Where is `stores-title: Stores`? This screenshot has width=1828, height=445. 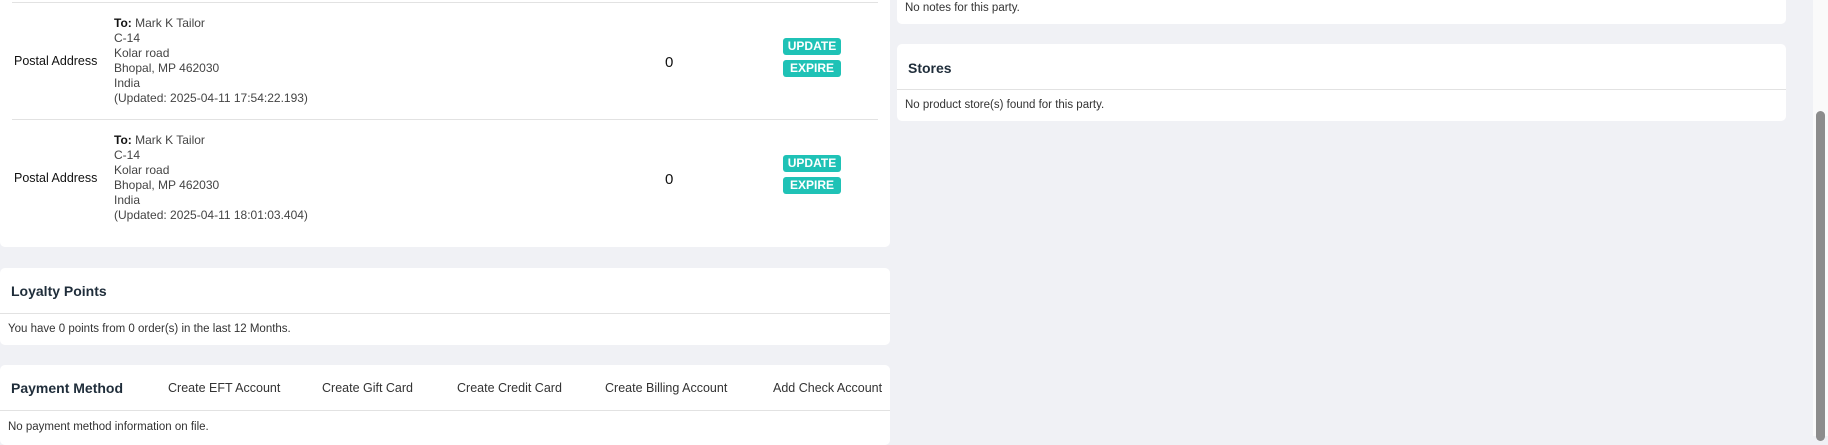 stores-title: Stores is located at coordinates (930, 68).